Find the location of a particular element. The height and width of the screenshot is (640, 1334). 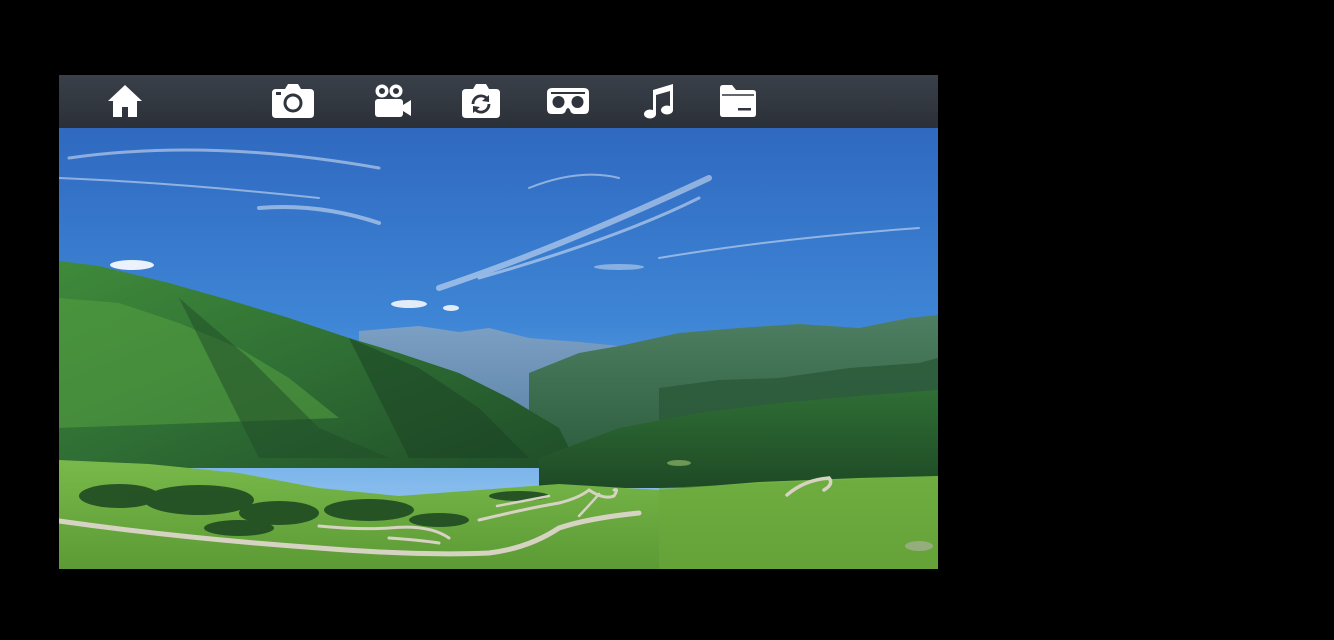

top-toolbar is located at coordinates (498, 101).